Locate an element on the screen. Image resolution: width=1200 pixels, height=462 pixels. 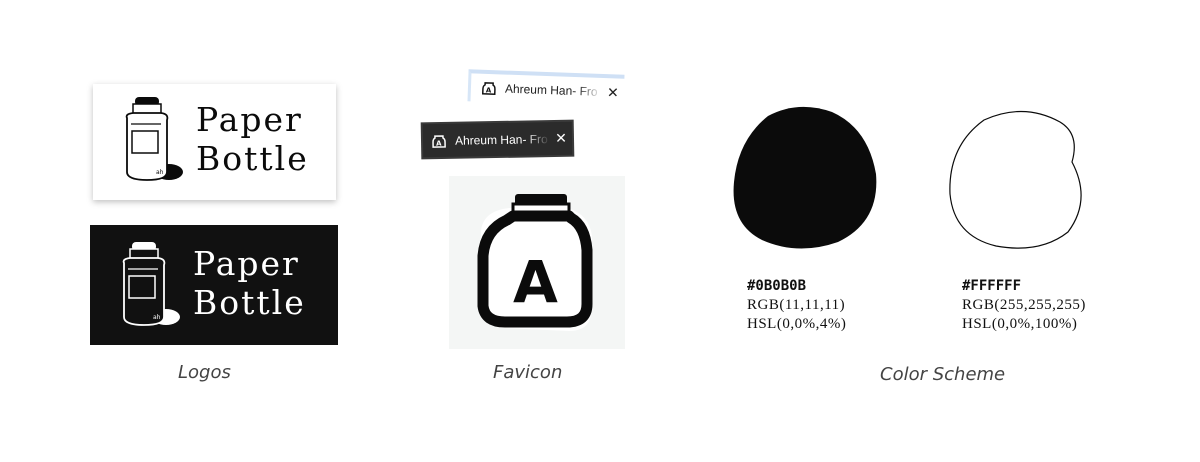
swatch-dark-hsl: HSL(0,0%,4%) is located at coordinates (797, 324).